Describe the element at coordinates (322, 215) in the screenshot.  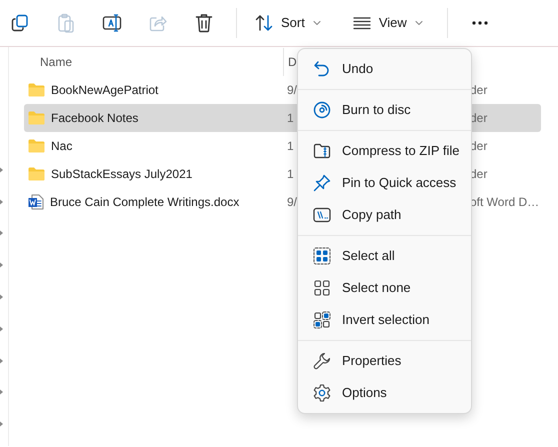
I see `path-icon` at that location.